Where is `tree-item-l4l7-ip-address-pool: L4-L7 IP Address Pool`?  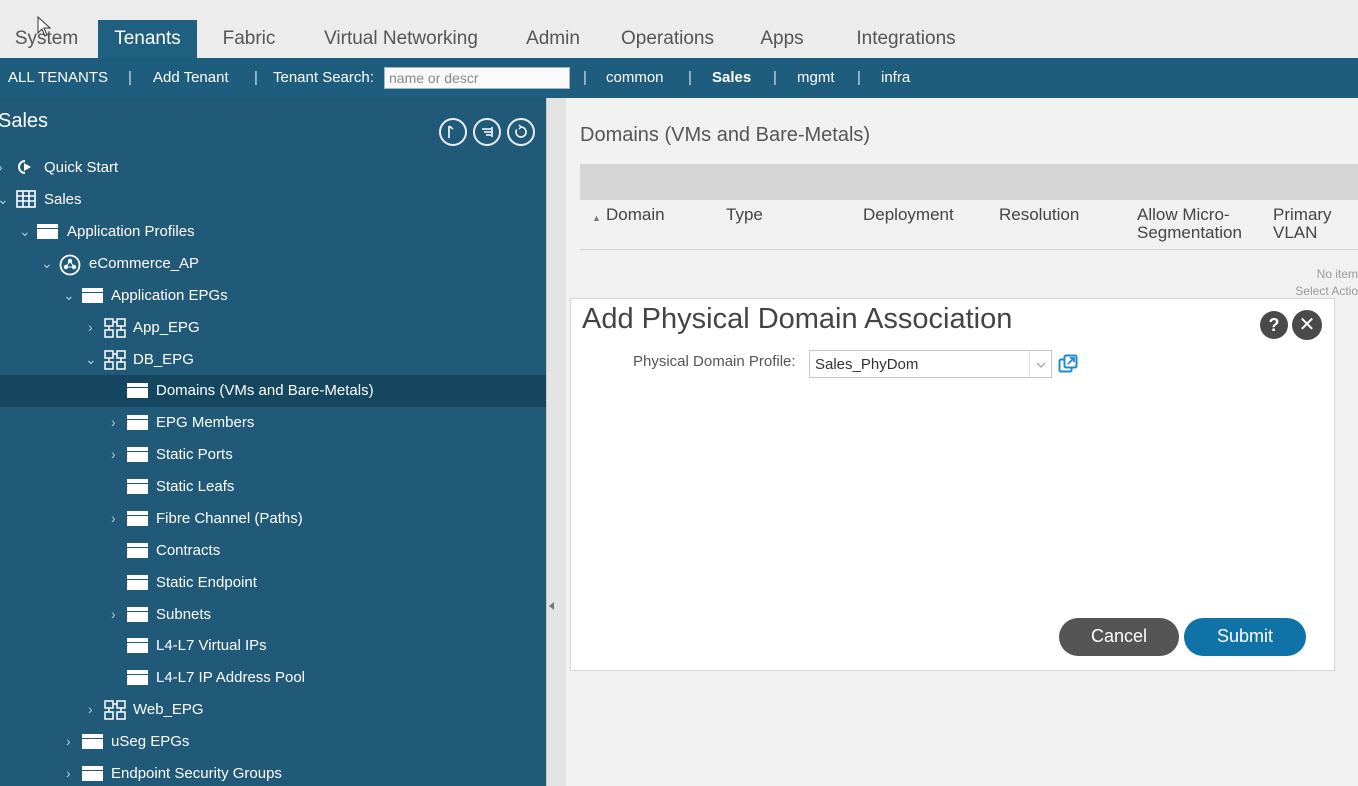 tree-item-l4l7-ip-address-pool: L4-L7 IP Address Pool is located at coordinates (273, 678).